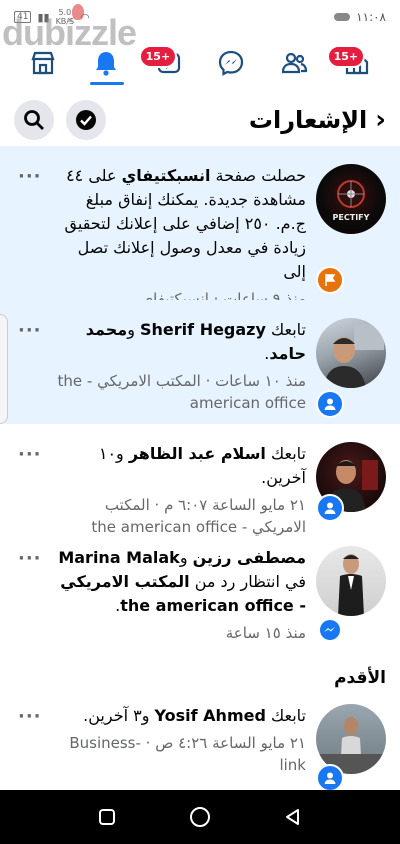 Image resolution: width=400 pixels, height=844 pixels. I want to click on nav-friends, so click(294, 63).